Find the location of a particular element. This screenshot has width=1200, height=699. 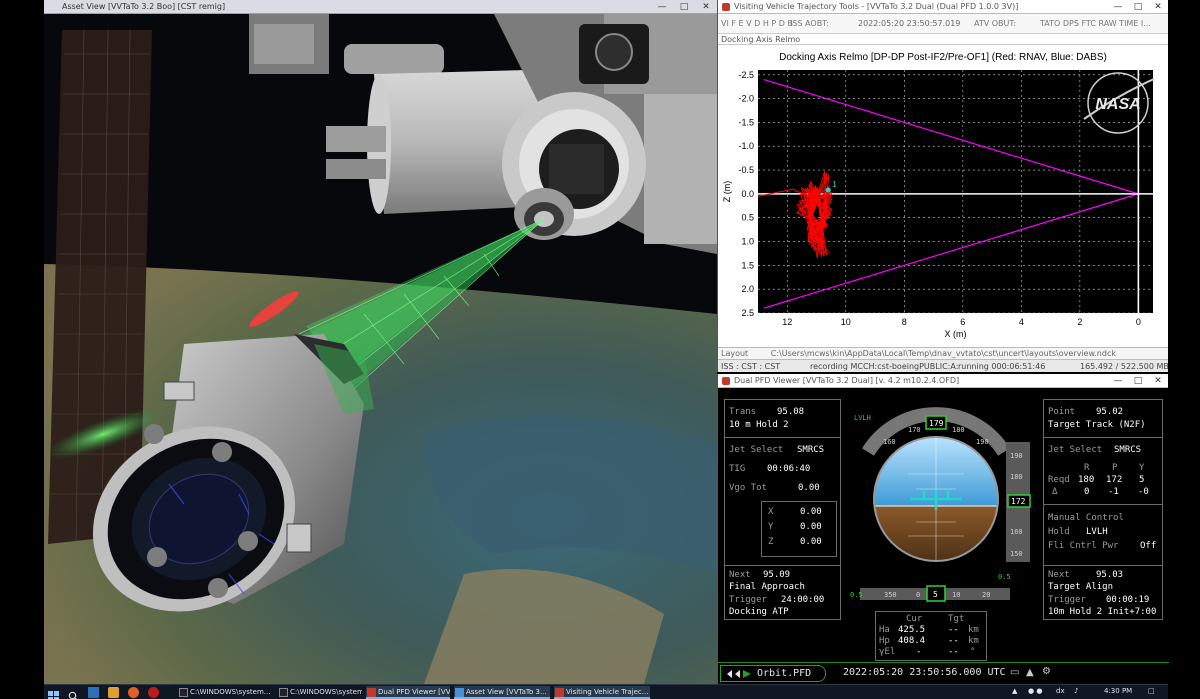

svg-text: 170 is located at coordinates (914, 430).